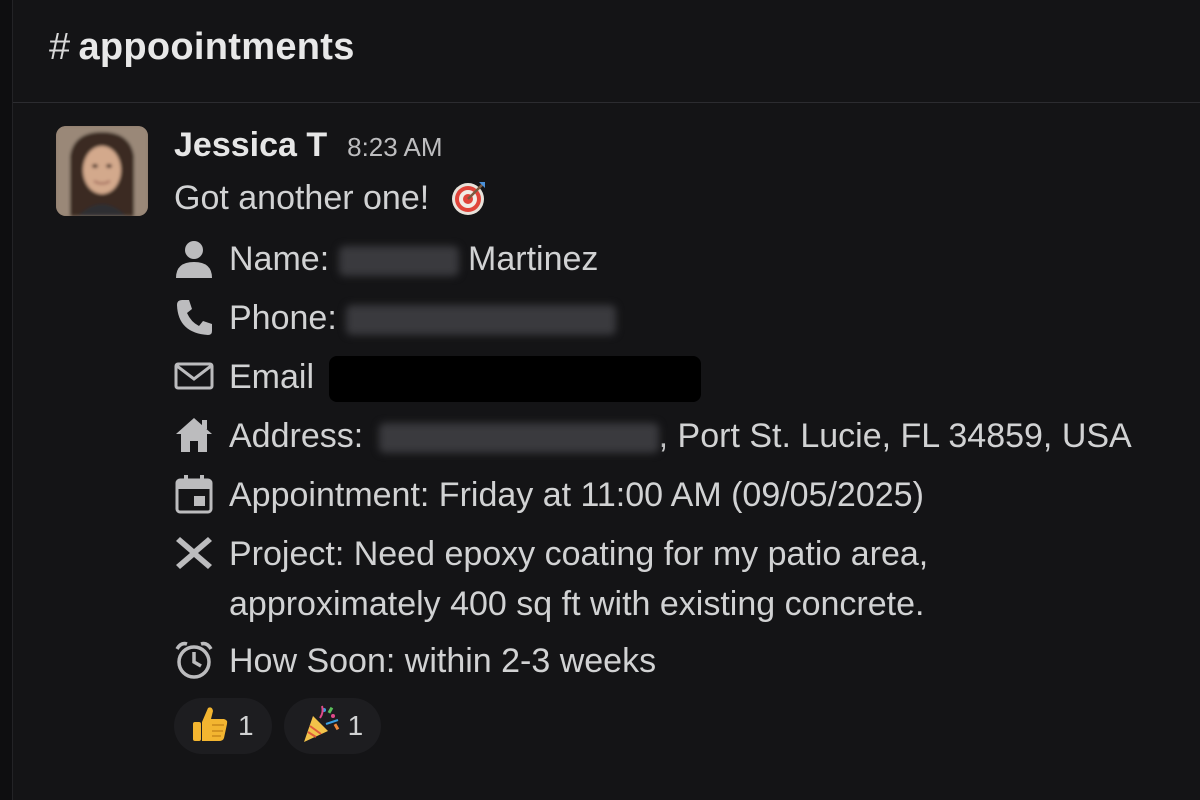  What do you see at coordinates (194, 435) in the screenshot?
I see `house-icon` at bounding box center [194, 435].